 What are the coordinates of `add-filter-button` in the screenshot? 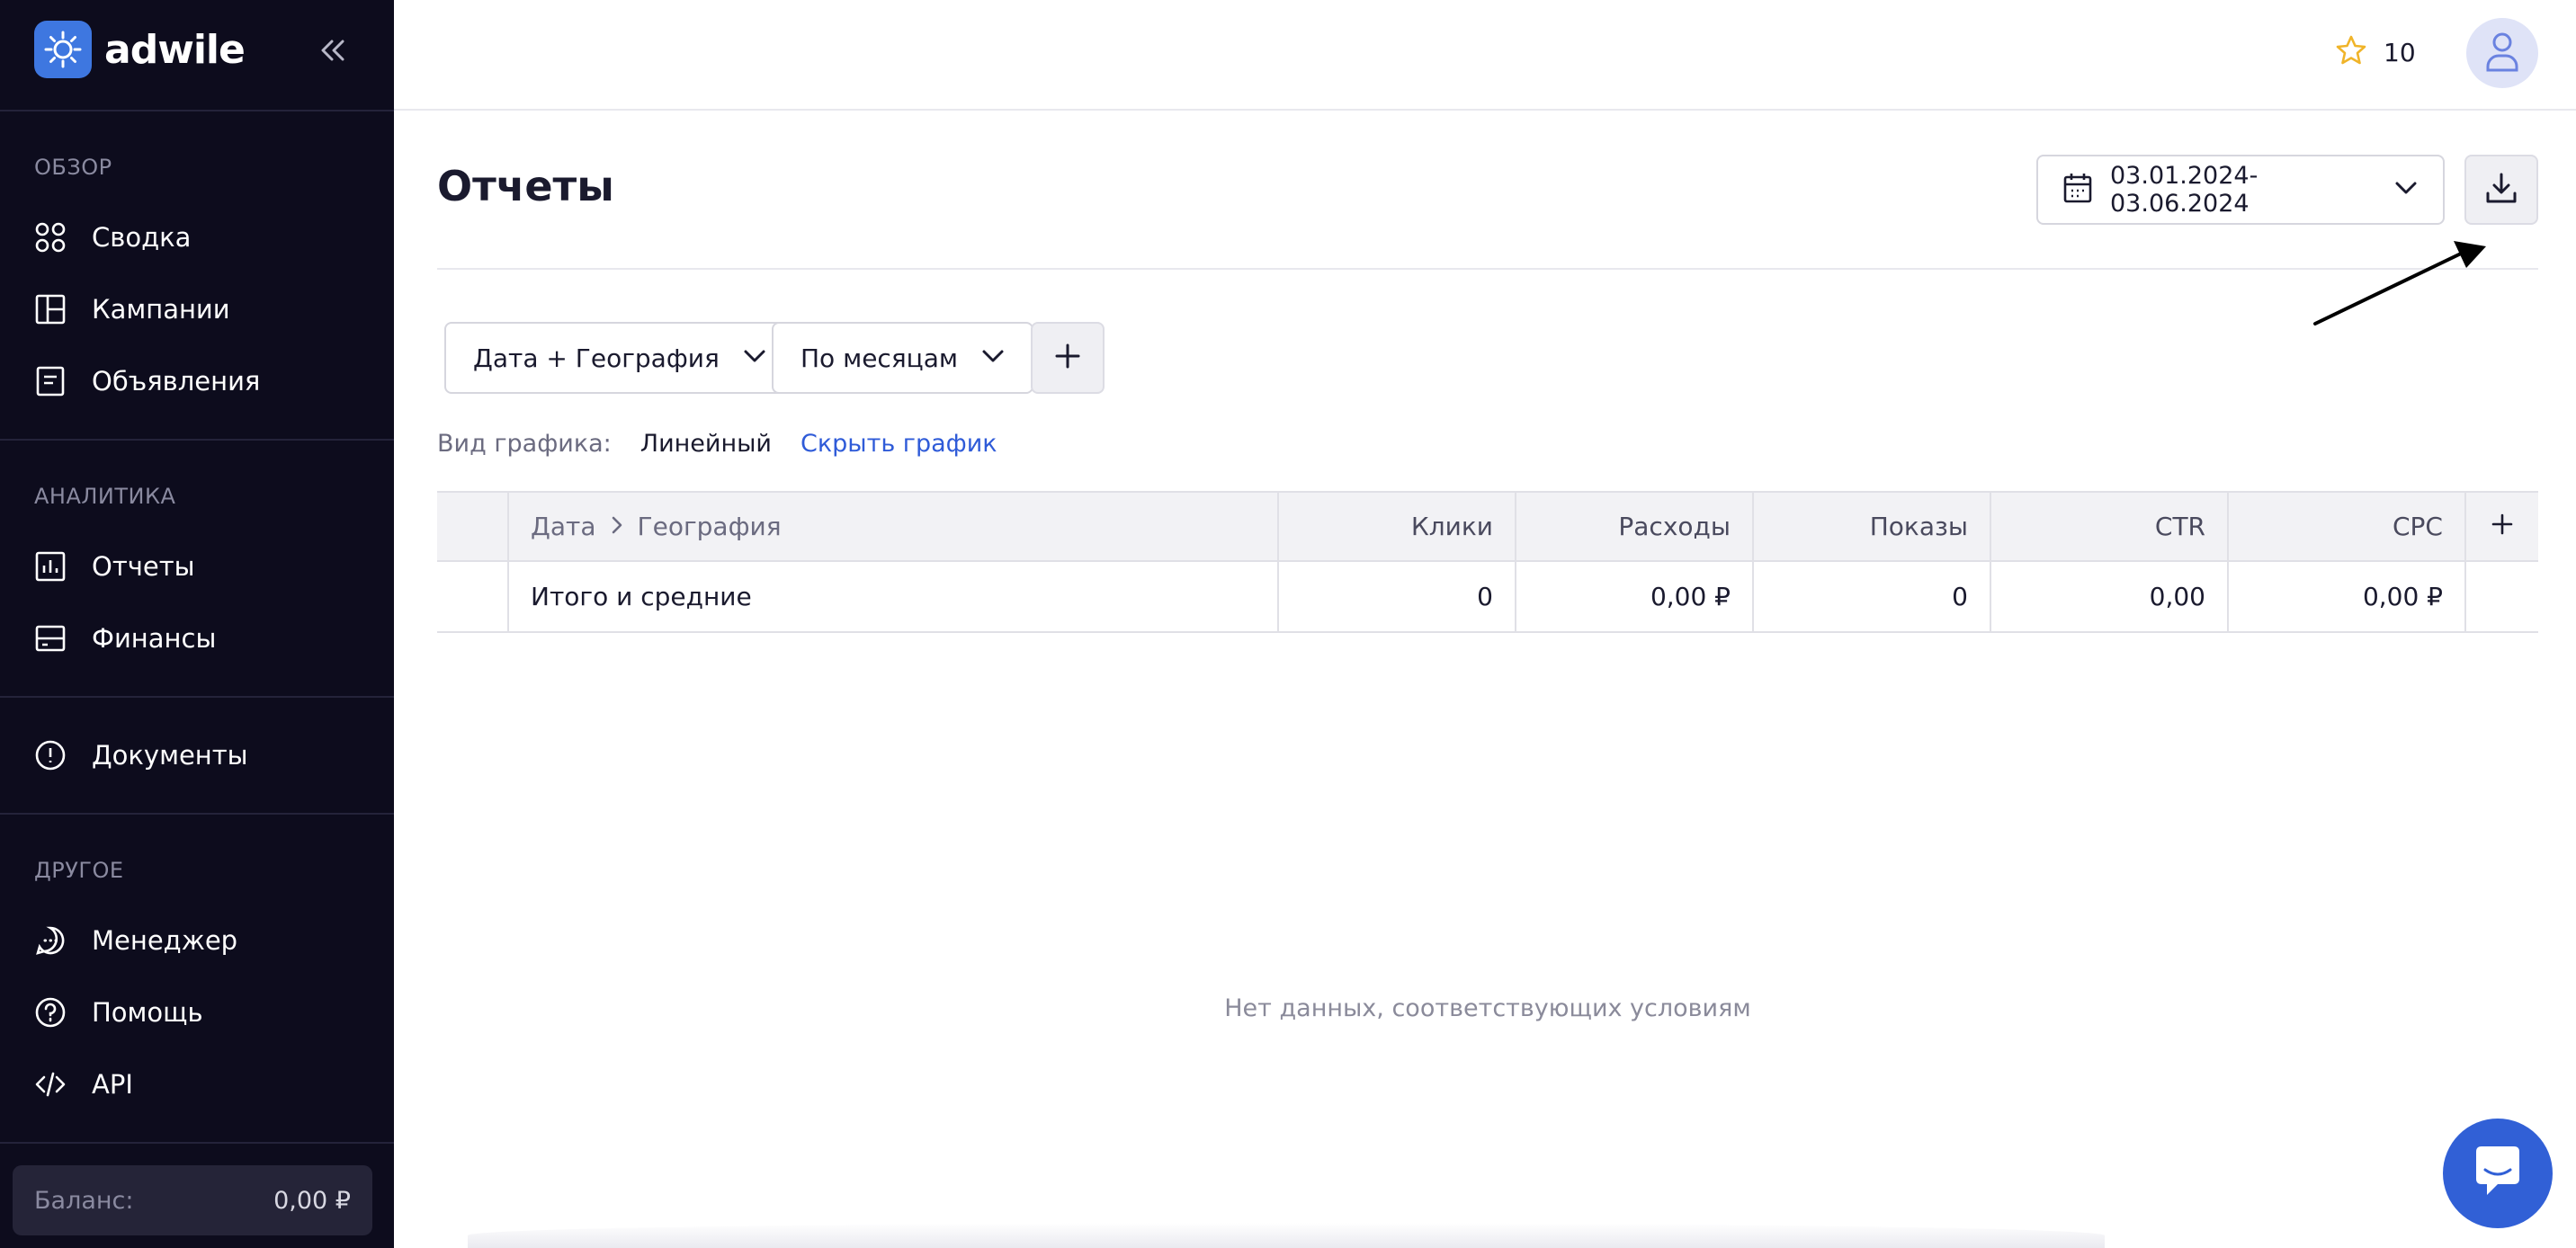 It's located at (1068, 358).